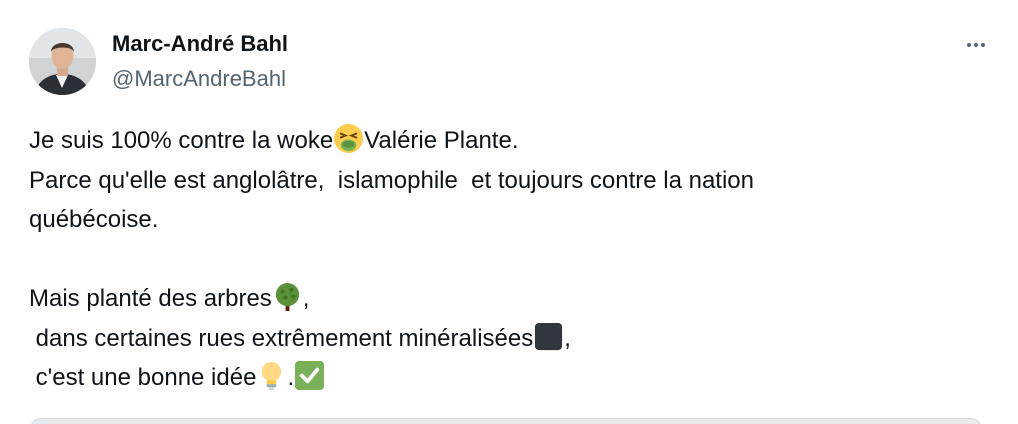 This screenshot has height=424, width=1018. Describe the element at coordinates (291, 377) in the screenshot. I see `tweet-text-segment: .` at that location.